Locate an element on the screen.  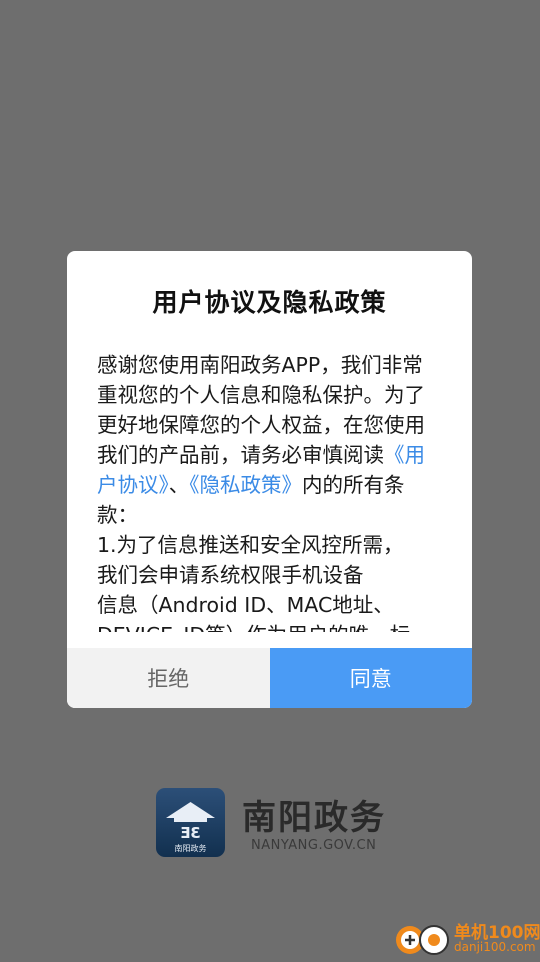
site-watermark: 单机100网 danji100.com is located at coordinates (466, 938).